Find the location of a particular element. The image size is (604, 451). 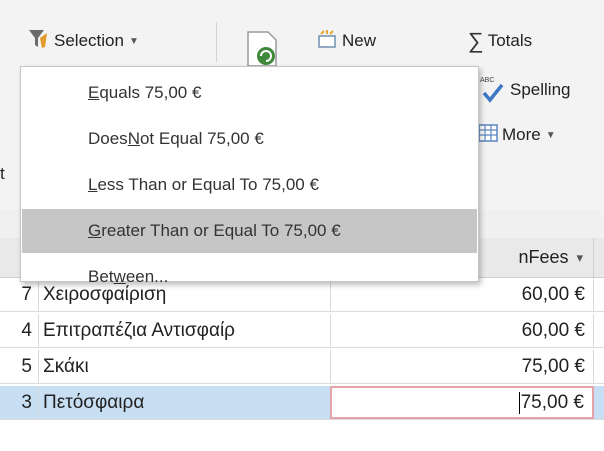

spelling-label: Spelling is located at coordinates (540, 89).